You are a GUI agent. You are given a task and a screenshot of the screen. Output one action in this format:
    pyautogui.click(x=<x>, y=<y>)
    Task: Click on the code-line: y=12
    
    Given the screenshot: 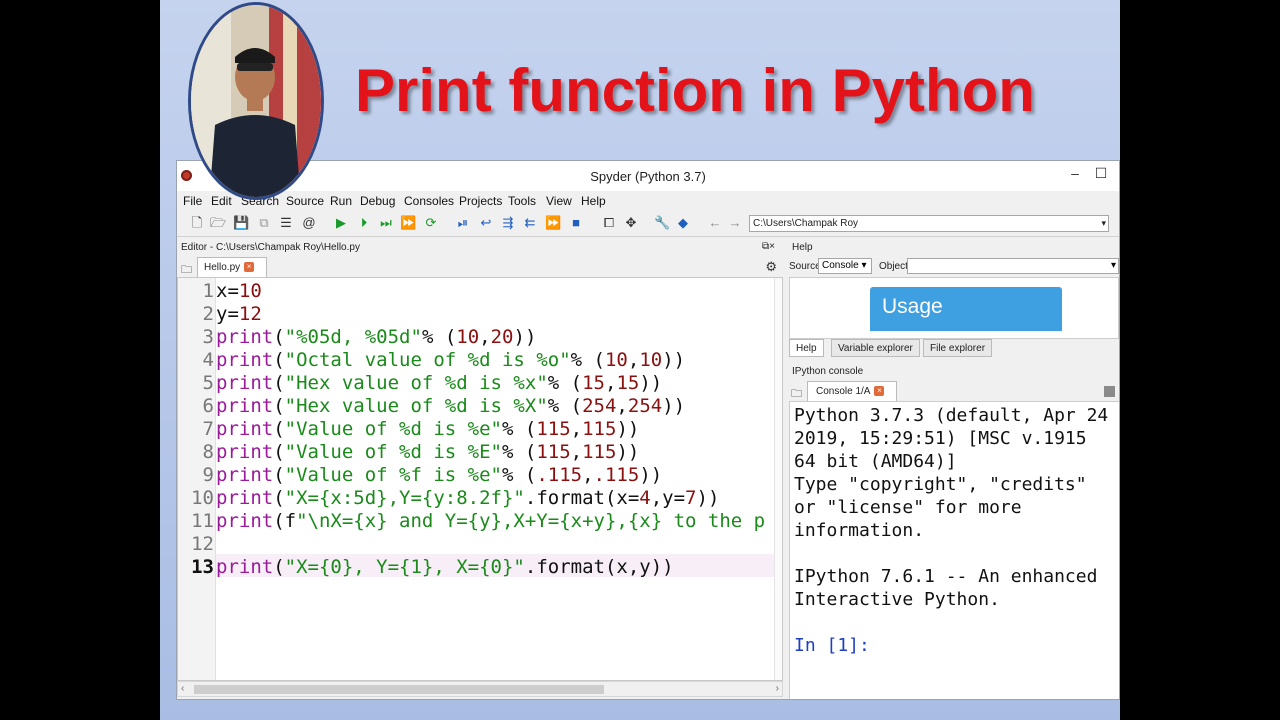 What is the action you would take?
    pyautogui.click(x=239, y=314)
    